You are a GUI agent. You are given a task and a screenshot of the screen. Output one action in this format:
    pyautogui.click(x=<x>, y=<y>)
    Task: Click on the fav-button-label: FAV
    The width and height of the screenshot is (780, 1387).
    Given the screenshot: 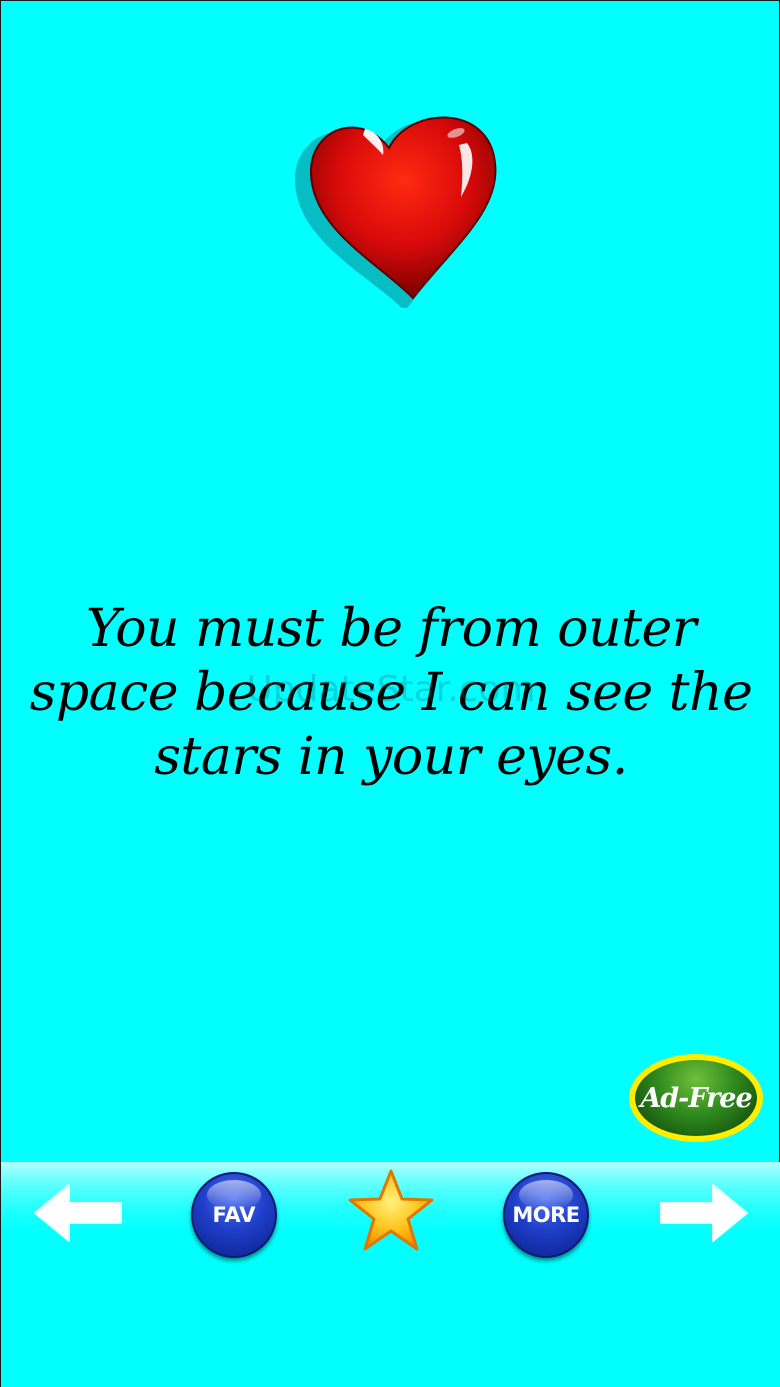 What is the action you would take?
    pyautogui.click(x=234, y=1215)
    